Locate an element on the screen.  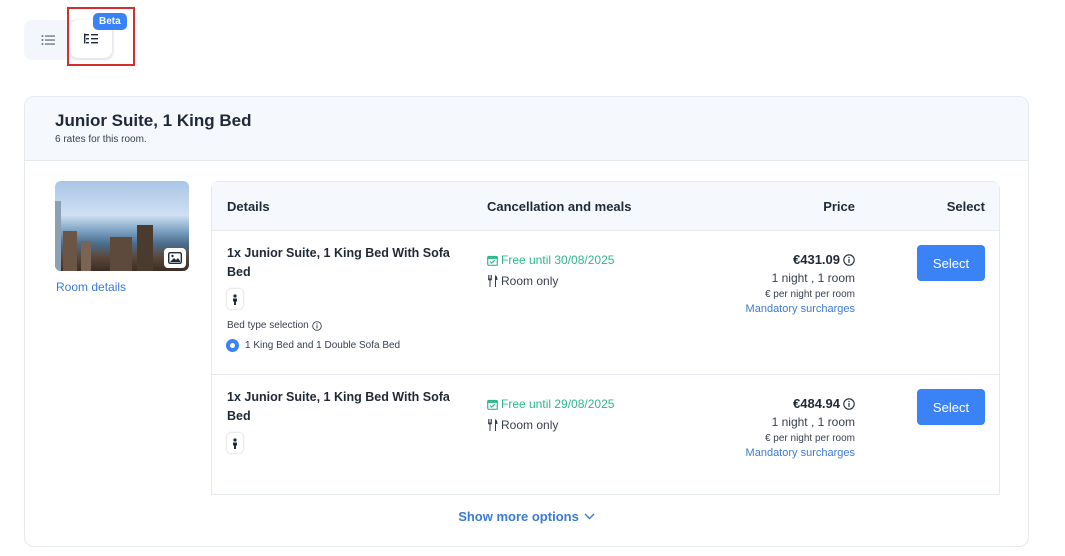
show-more-options: Show more options is located at coordinates (526, 516).